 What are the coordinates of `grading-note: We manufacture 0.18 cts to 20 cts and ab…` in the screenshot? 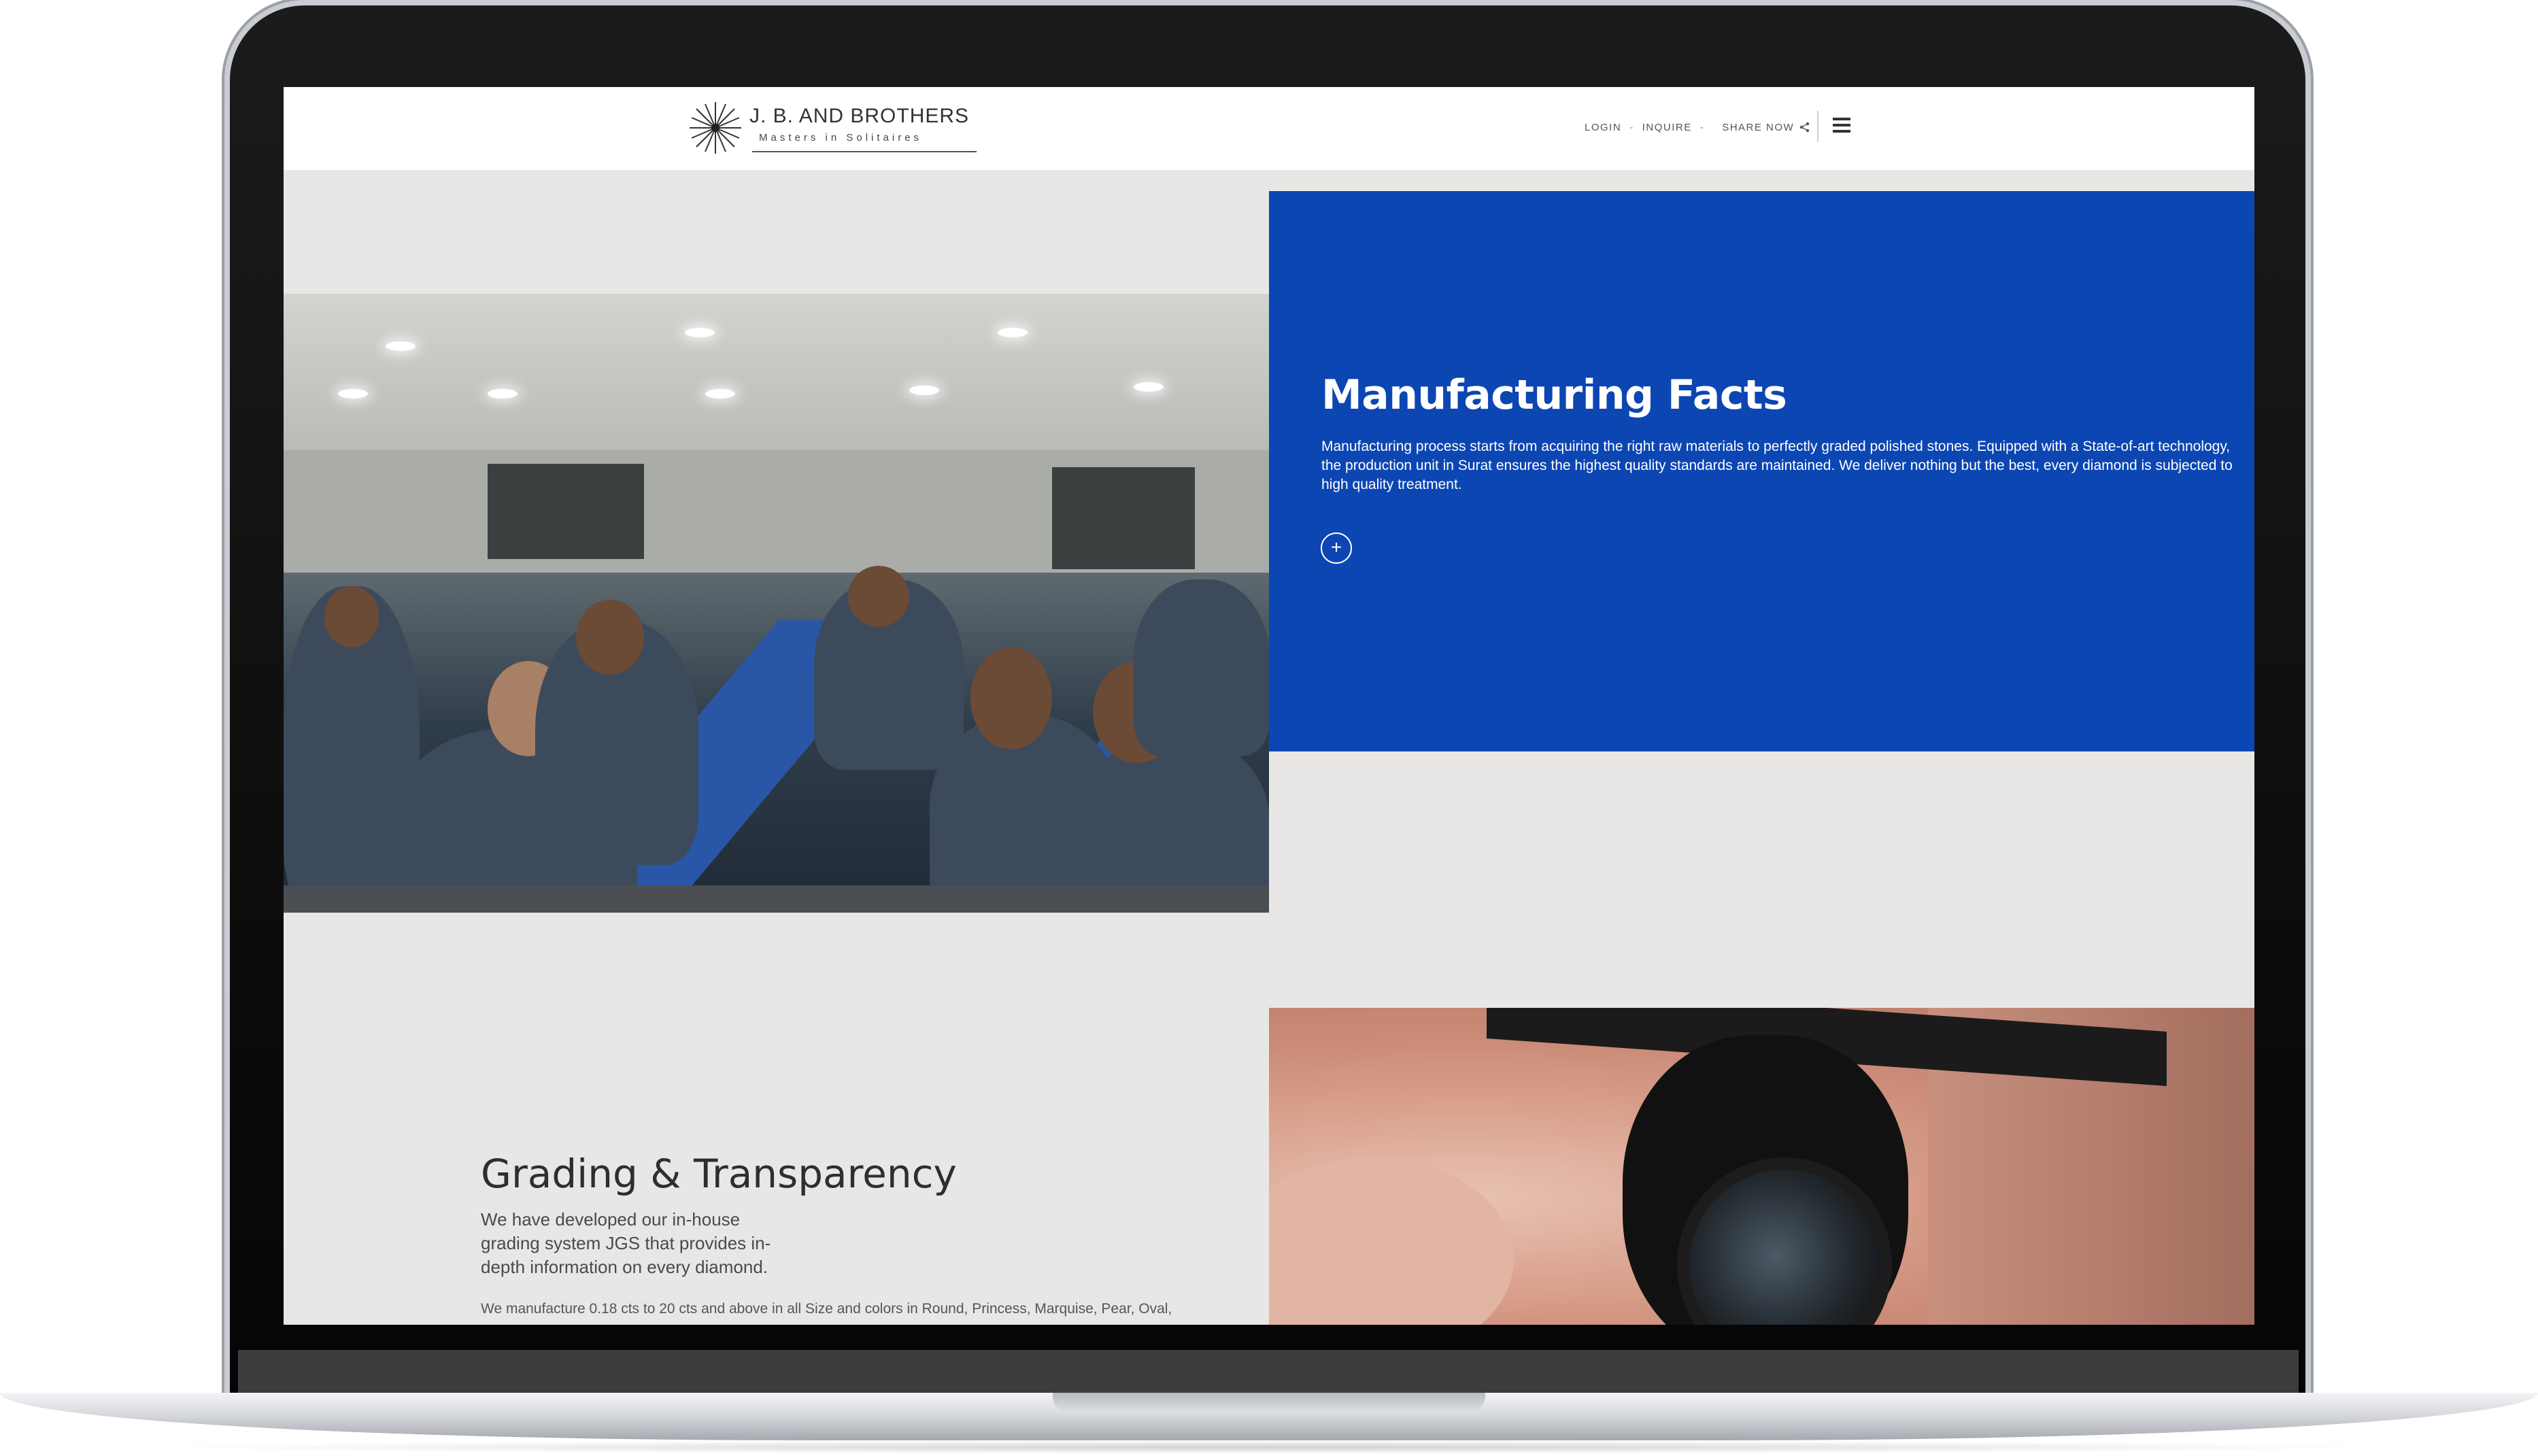 It's located at (826, 1309).